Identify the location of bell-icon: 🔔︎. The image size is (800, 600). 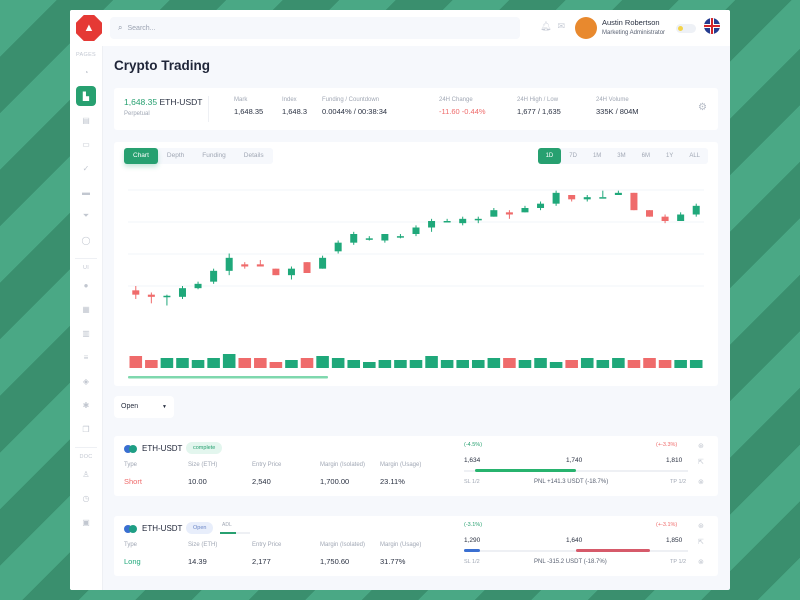
(545, 26).